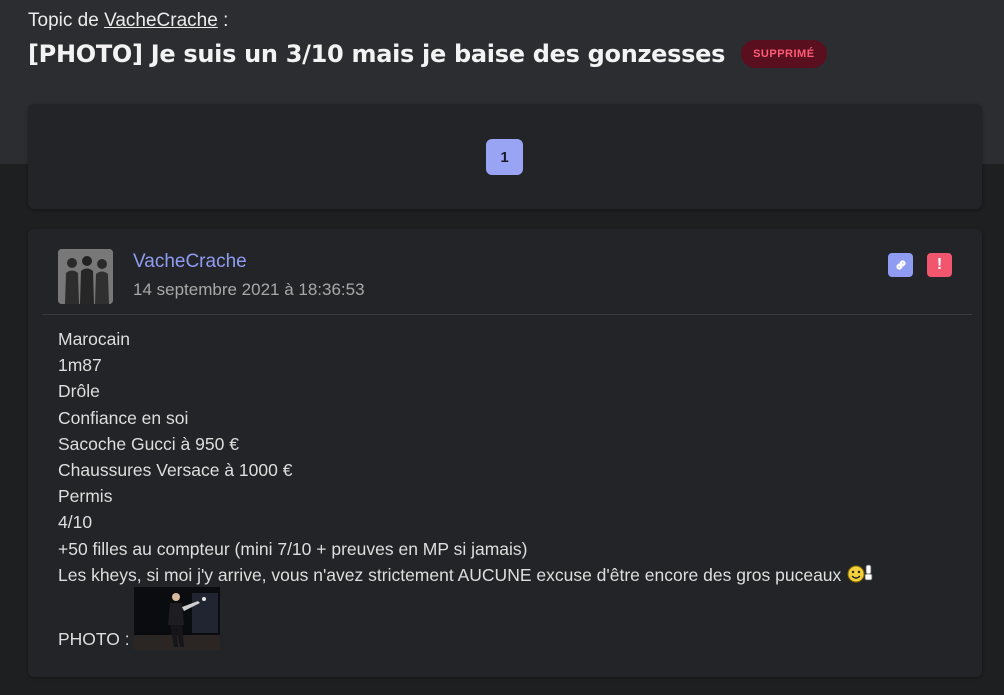 This screenshot has height=695, width=1004. What do you see at coordinates (784, 54) in the screenshot?
I see `deleted-badge: SUPPRIMÉ` at bounding box center [784, 54].